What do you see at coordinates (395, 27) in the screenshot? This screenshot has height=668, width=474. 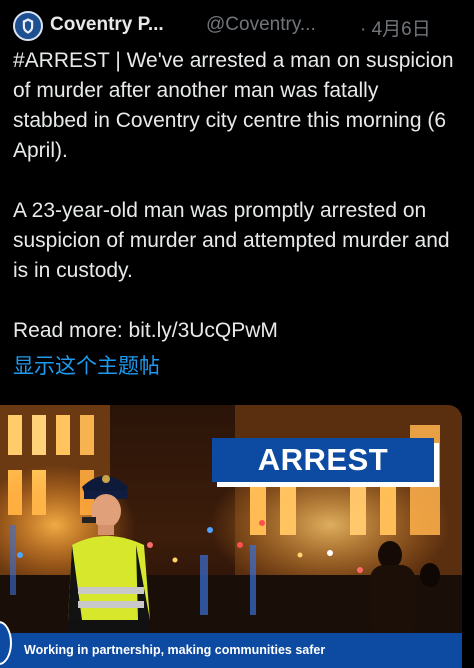 I see `tweet-timestamp: · 4月6日` at bounding box center [395, 27].